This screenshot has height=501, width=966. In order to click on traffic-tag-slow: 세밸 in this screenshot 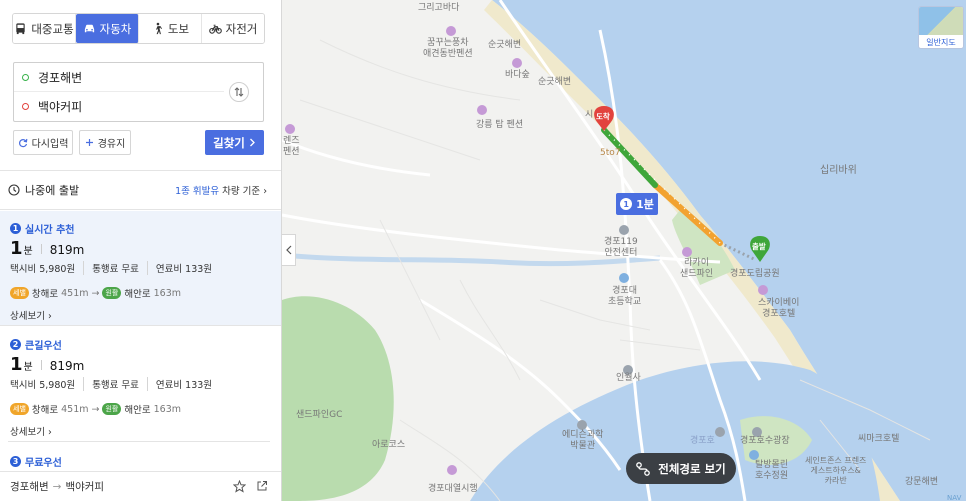, I will do `click(19, 409)`.